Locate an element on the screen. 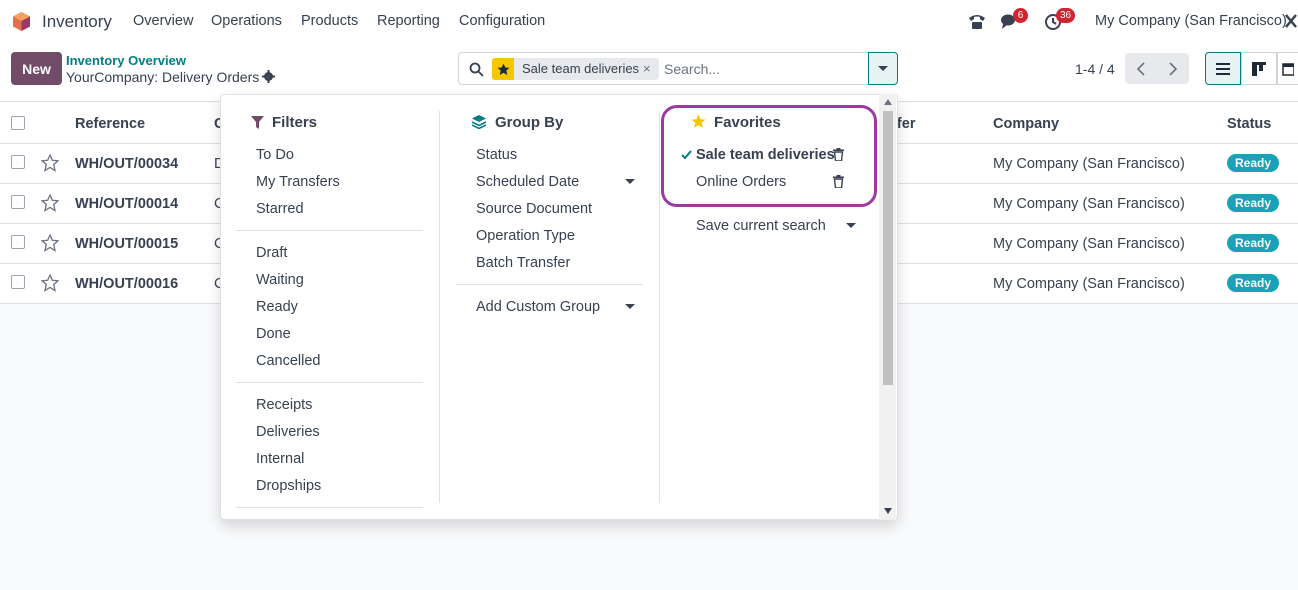 The height and width of the screenshot is (590, 1298). search-facet: Sale team deliveries is located at coordinates (586, 69).